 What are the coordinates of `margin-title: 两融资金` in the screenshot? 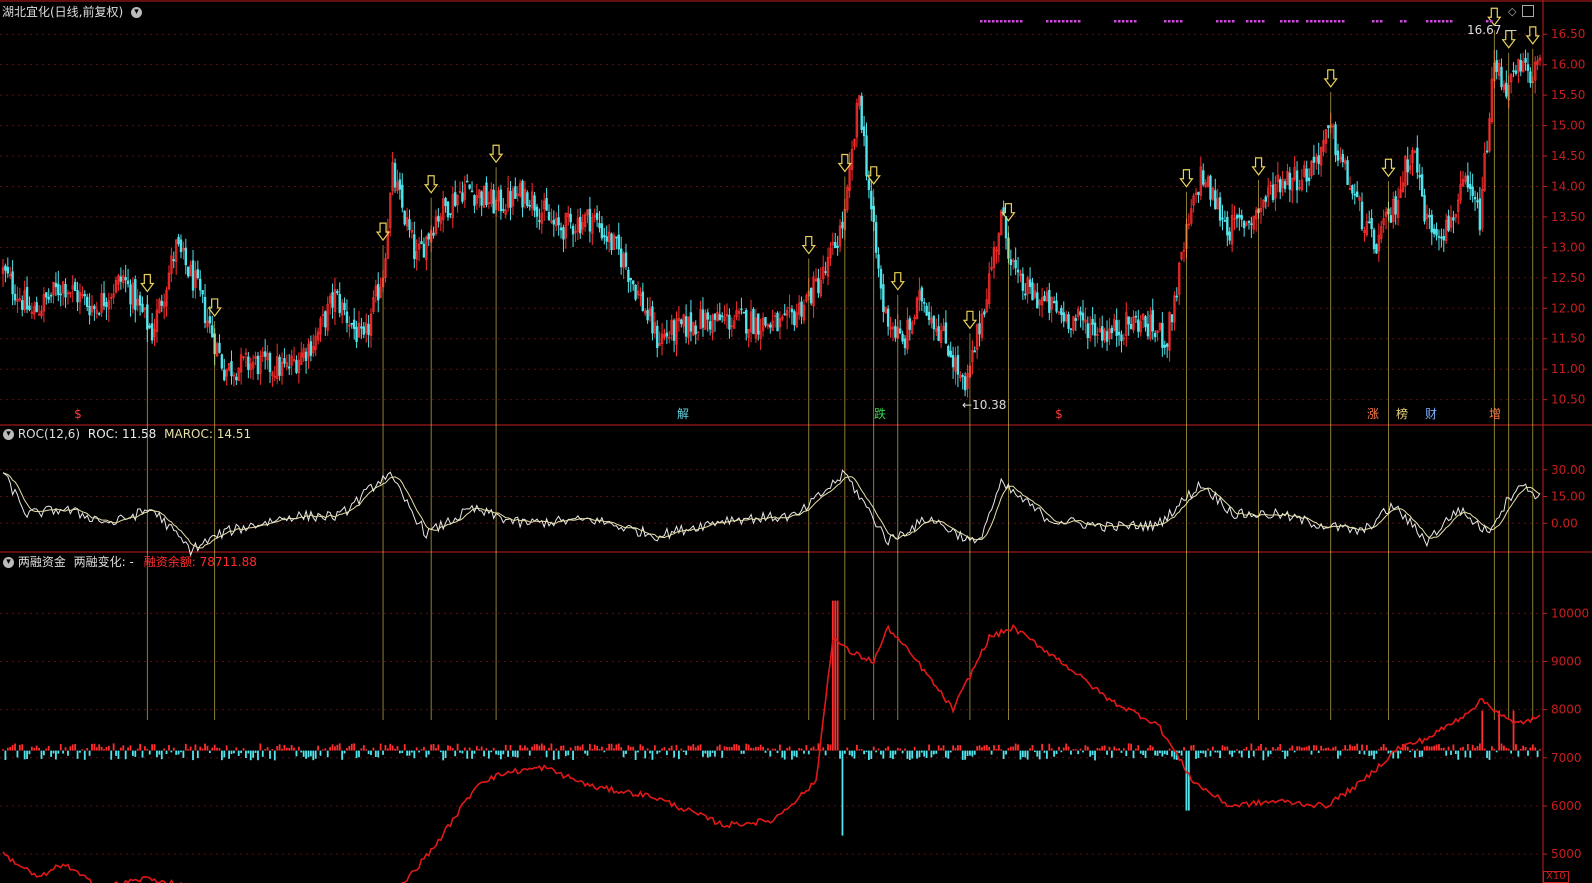 It's located at (41, 562).